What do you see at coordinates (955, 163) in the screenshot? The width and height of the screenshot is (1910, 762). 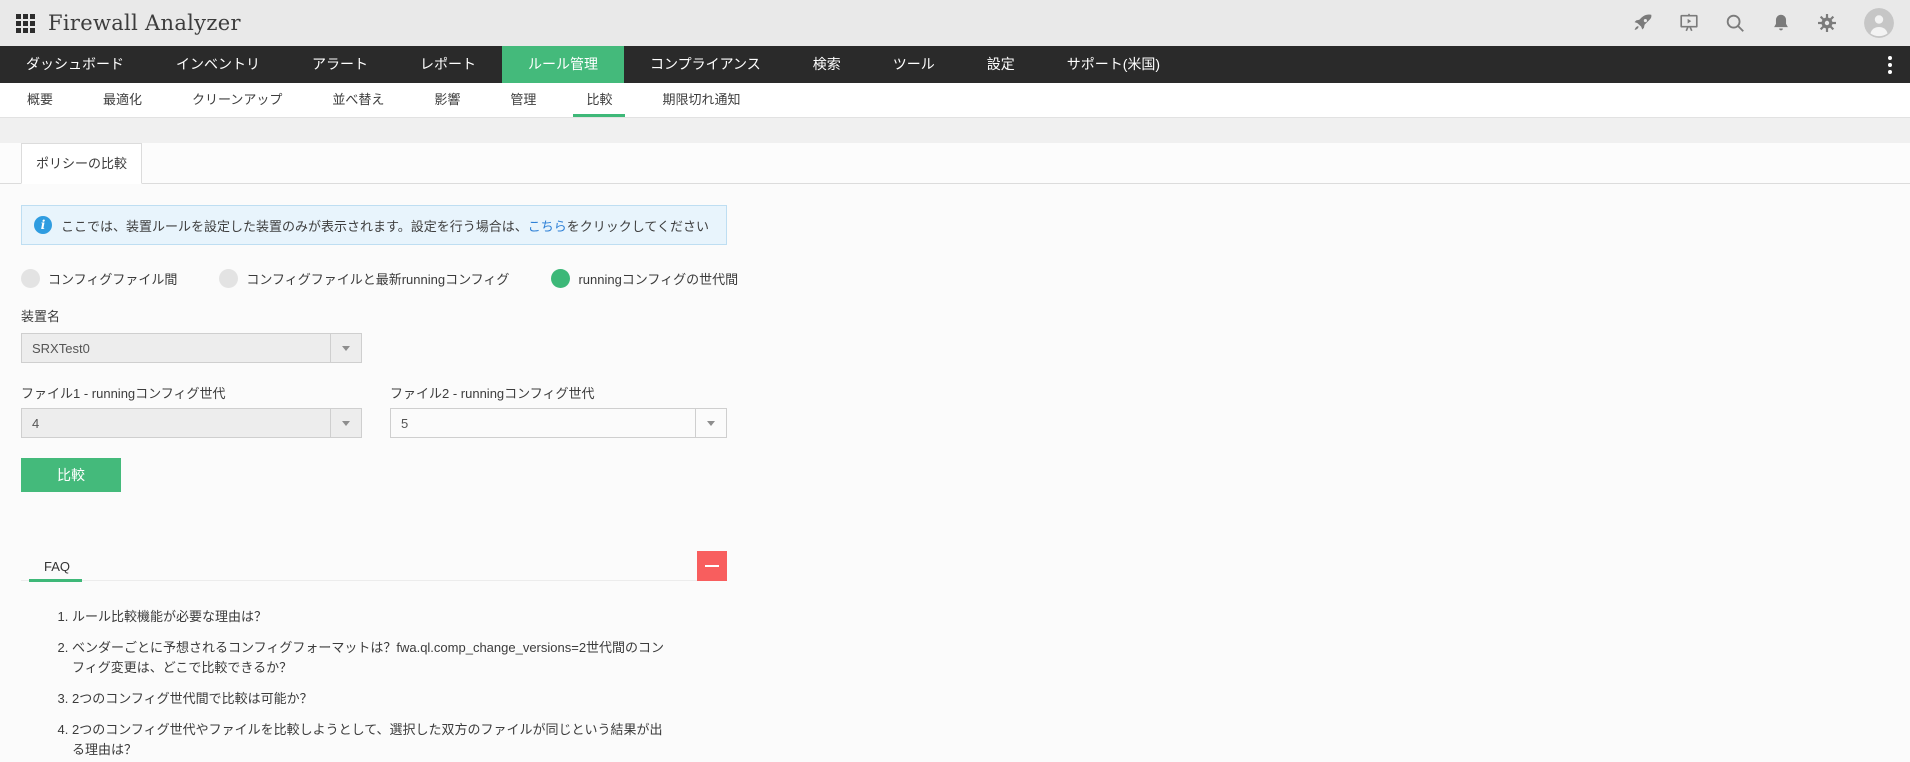 I see `page-tabstrip: ポリシーの比較` at bounding box center [955, 163].